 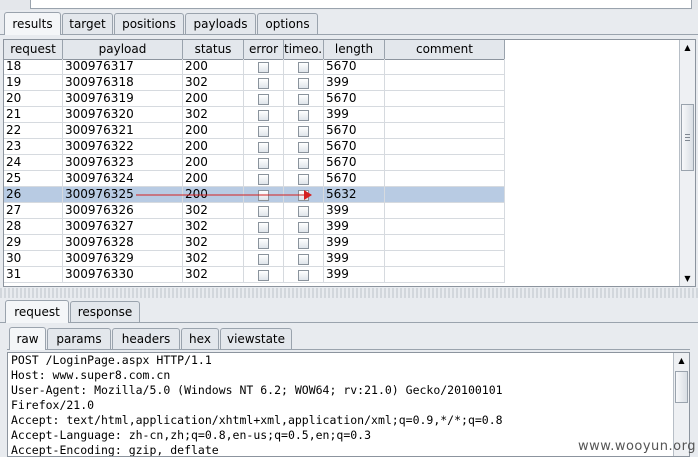 What do you see at coordinates (687, 137) in the screenshot?
I see `scroll-thumb` at bounding box center [687, 137].